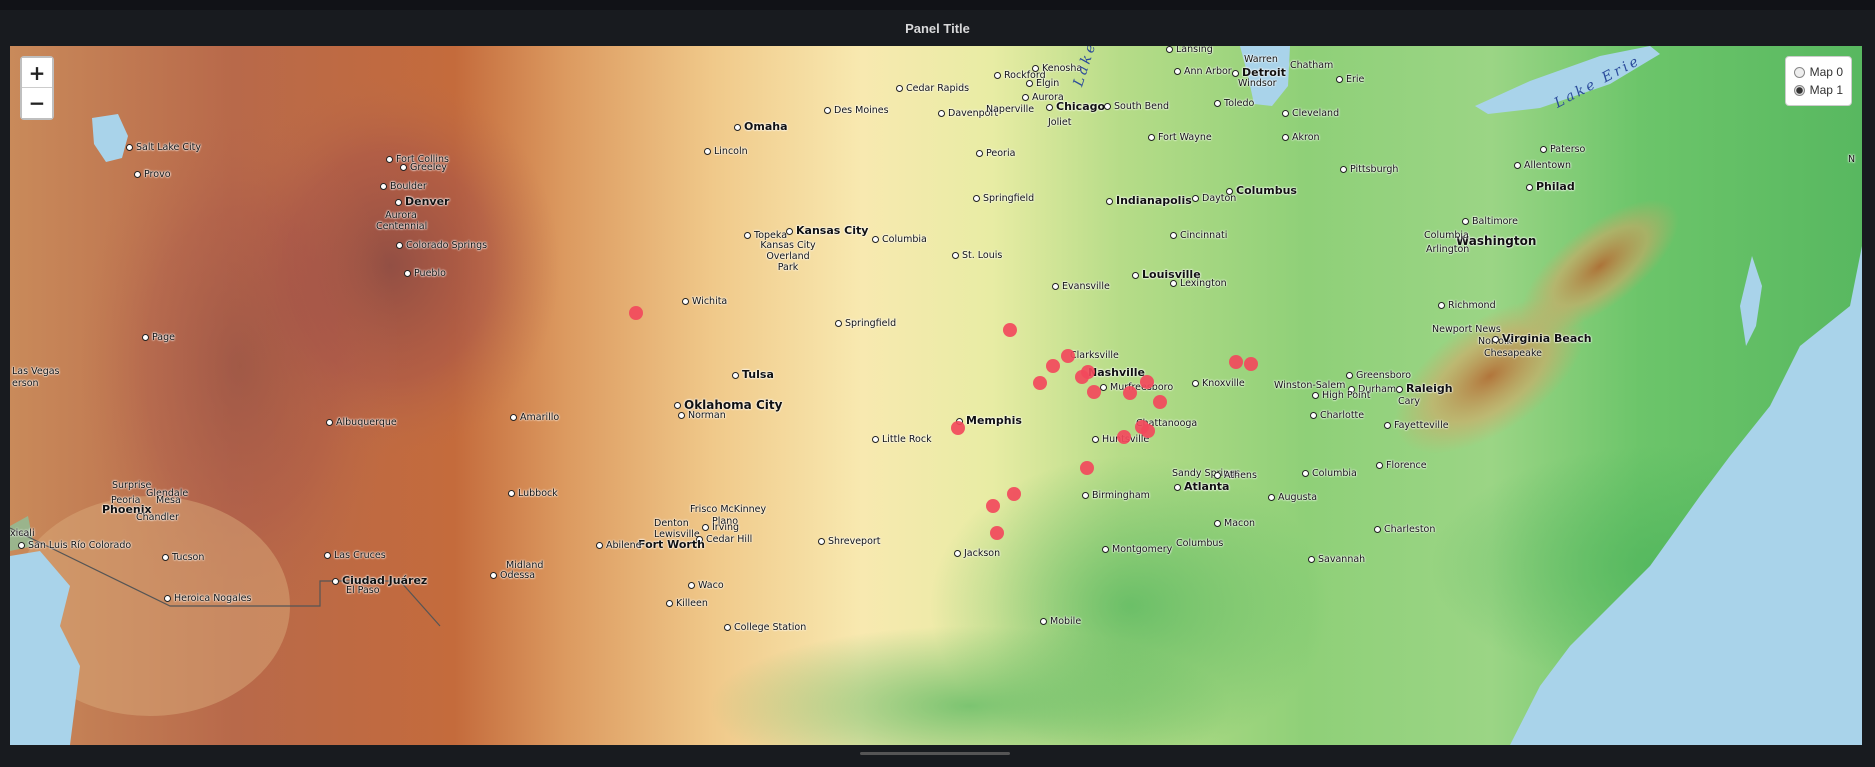  I want to click on city-label: Macon, so click(1234, 523).